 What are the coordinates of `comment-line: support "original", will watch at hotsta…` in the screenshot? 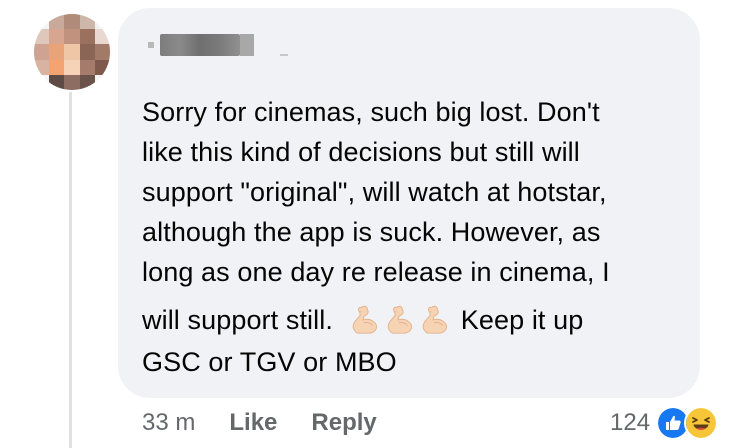 It's located at (374, 192).